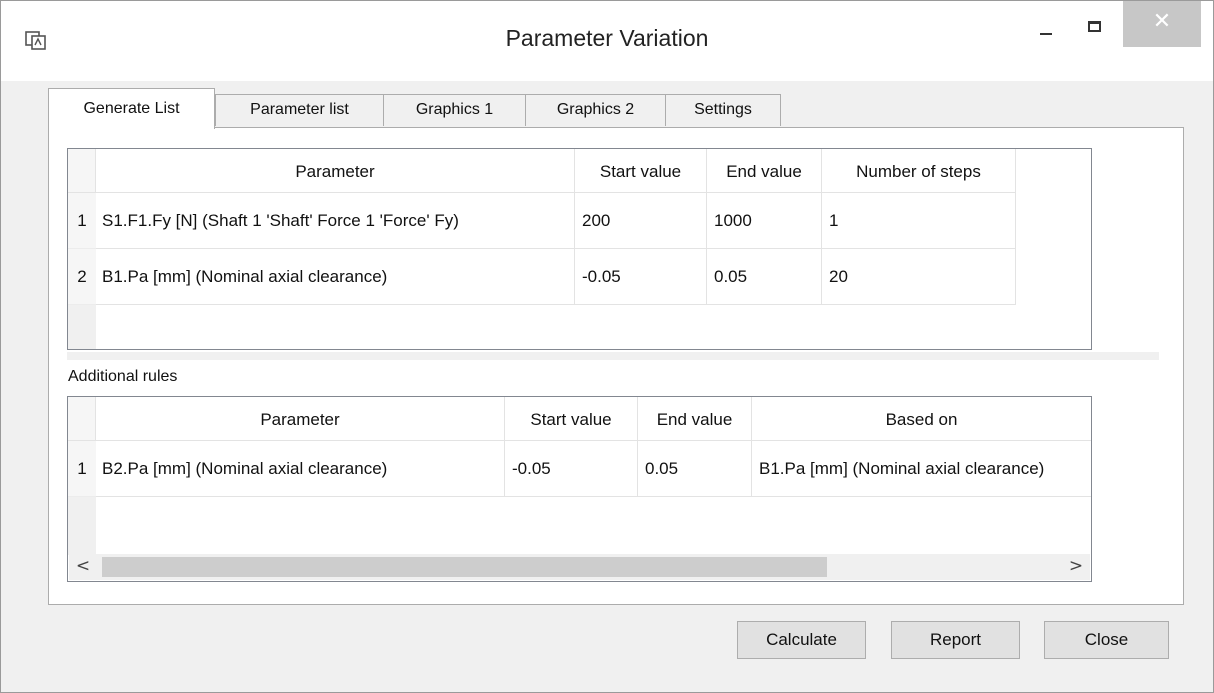  Describe the element at coordinates (723, 110) in the screenshot. I see `tab-settings: Settings` at that location.